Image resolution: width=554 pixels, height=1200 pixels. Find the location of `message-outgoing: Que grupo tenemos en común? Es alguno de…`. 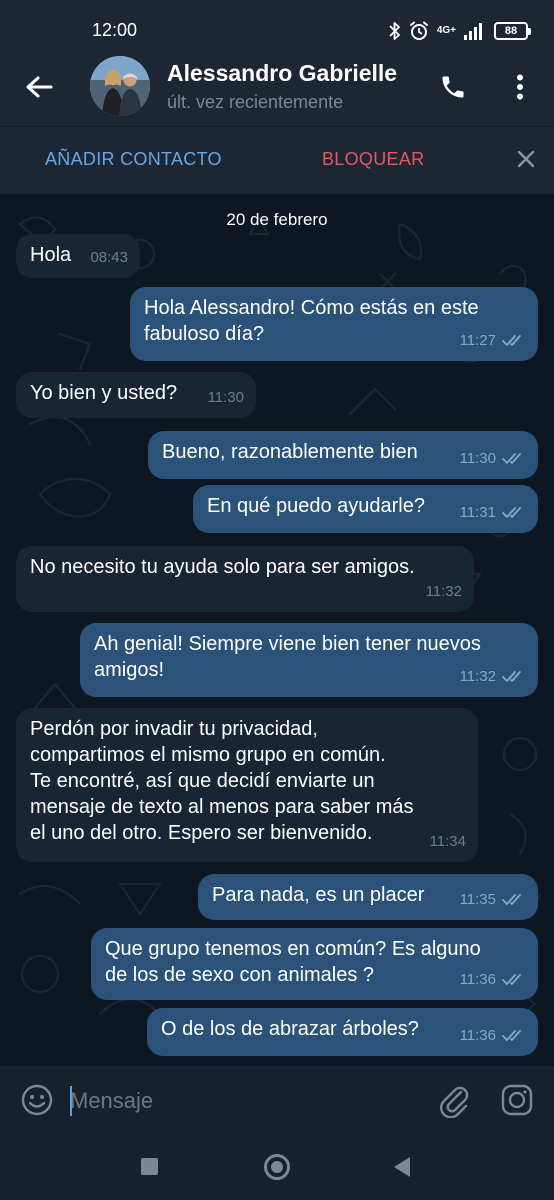

message-outgoing: Que grupo tenemos en común? Es alguno de… is located at coordinates (314, 964).